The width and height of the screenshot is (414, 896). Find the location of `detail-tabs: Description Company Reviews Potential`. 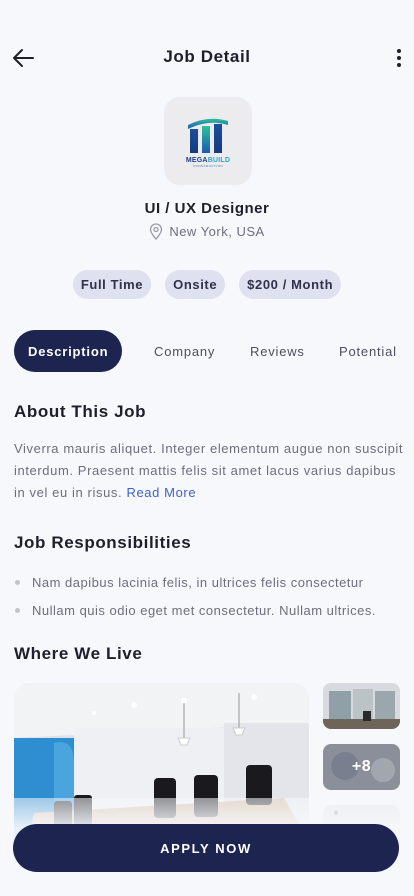

detail-tabs: Description Company Reviews Potential is located at coordinates (214, 351).